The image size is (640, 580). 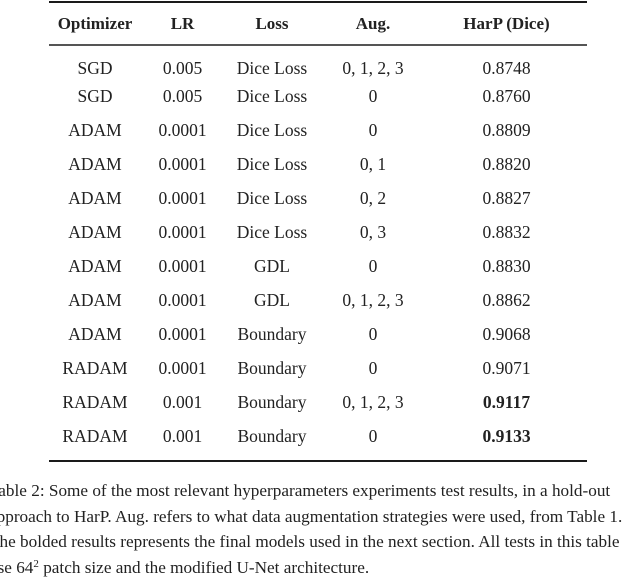 I want to click on header-optimizer: Optimizer, so click(x=95, y=23).